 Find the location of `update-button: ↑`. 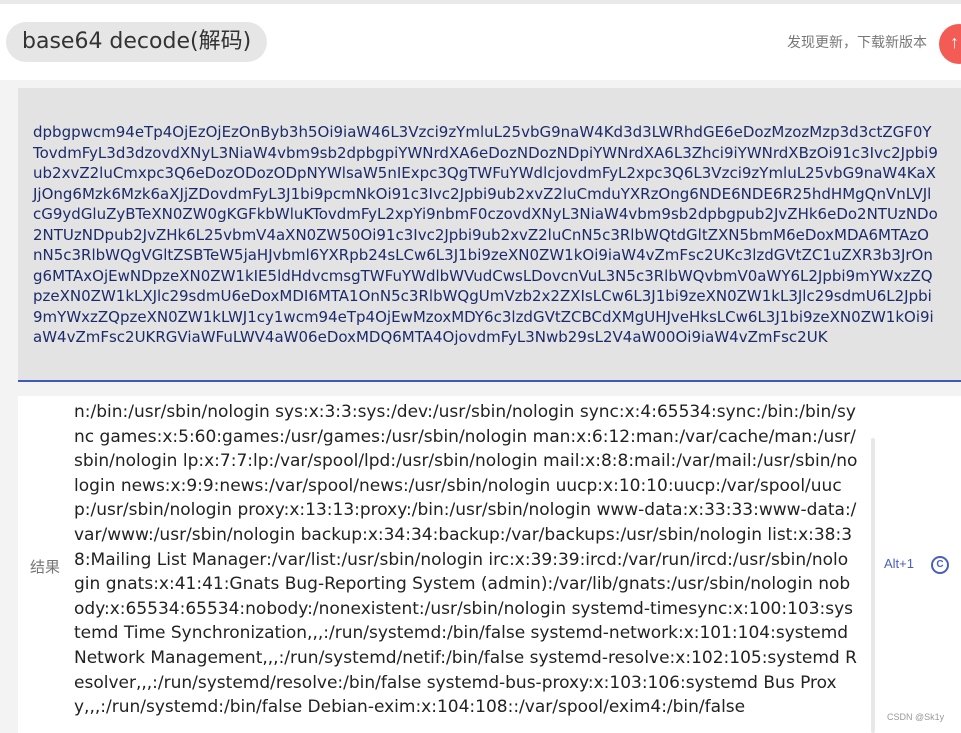

update-button: ↑ is located at coordinates (950, 44).